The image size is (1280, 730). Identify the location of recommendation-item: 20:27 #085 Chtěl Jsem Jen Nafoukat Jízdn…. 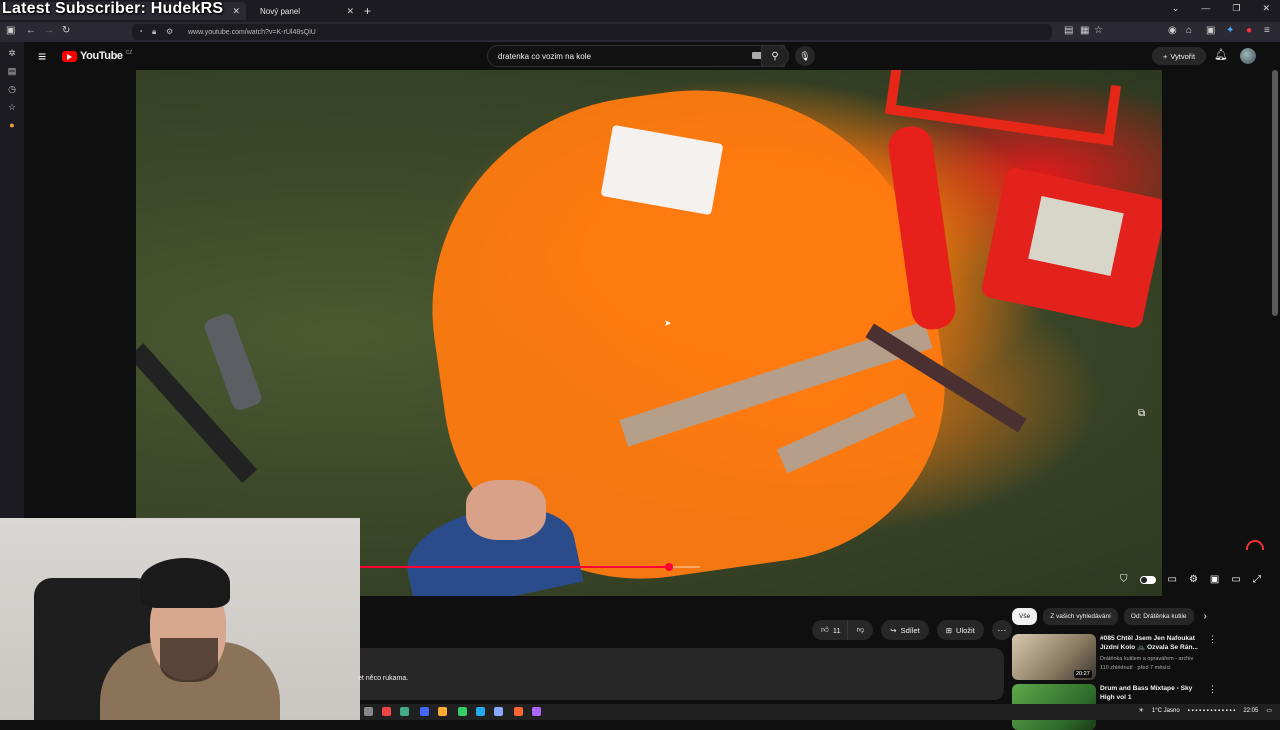
(1117, 658).